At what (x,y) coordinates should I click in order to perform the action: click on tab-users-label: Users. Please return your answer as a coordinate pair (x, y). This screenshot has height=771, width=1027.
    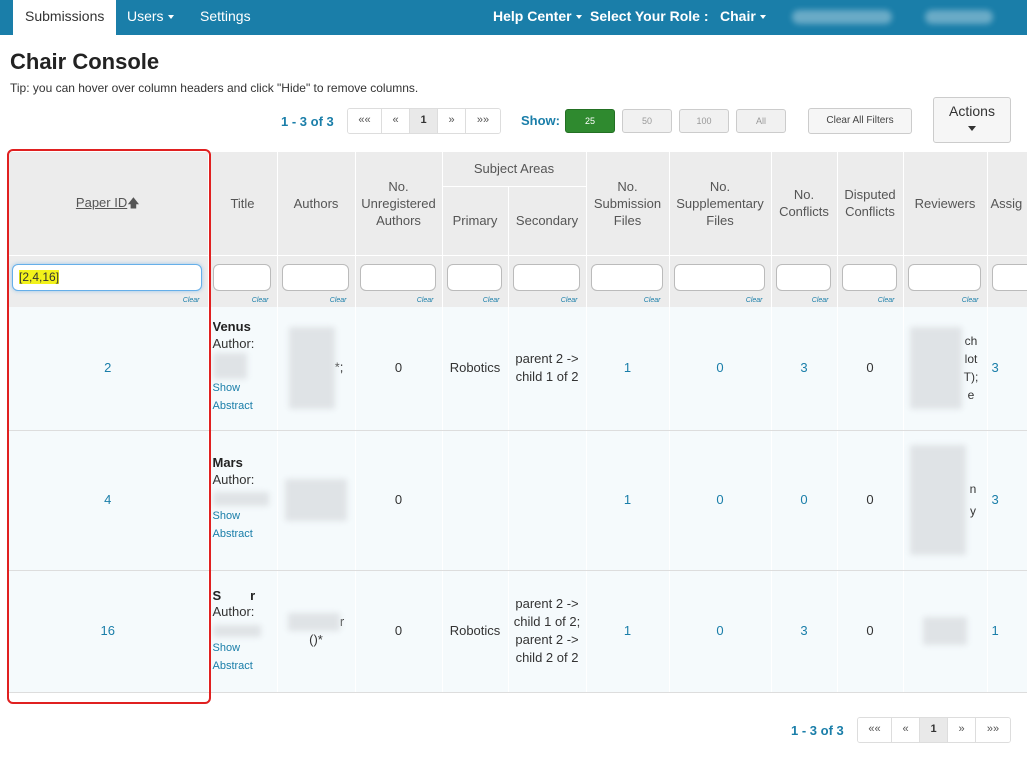
    Looking at the image, I should click on (145, 16).